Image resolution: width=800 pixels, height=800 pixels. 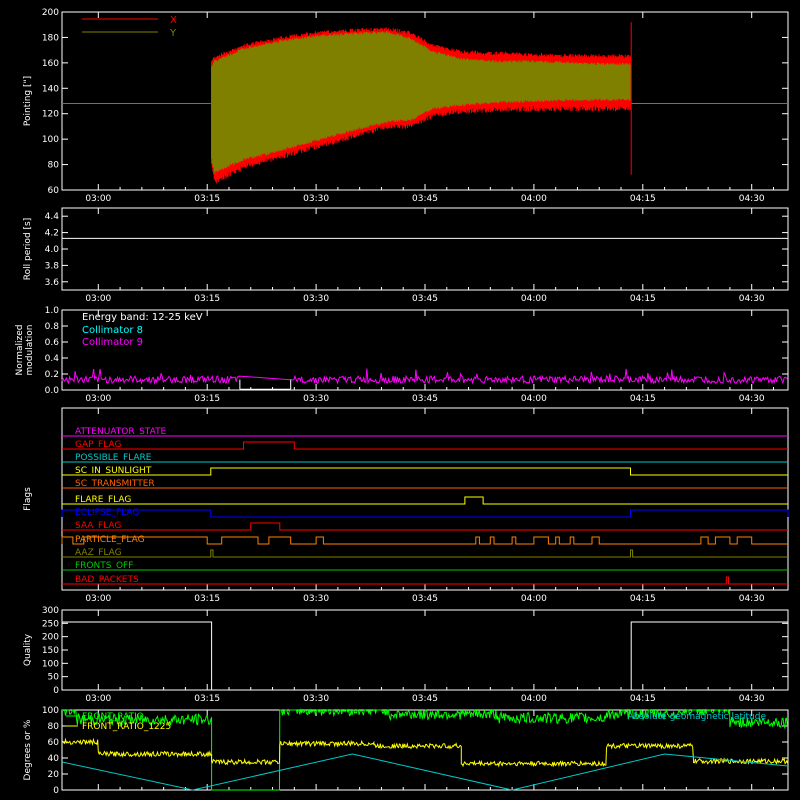 What do you see at coordinates (534, 199) in the screenshot?
I see `pointing-time-label: 04:00` at bounding box center [534, 199].